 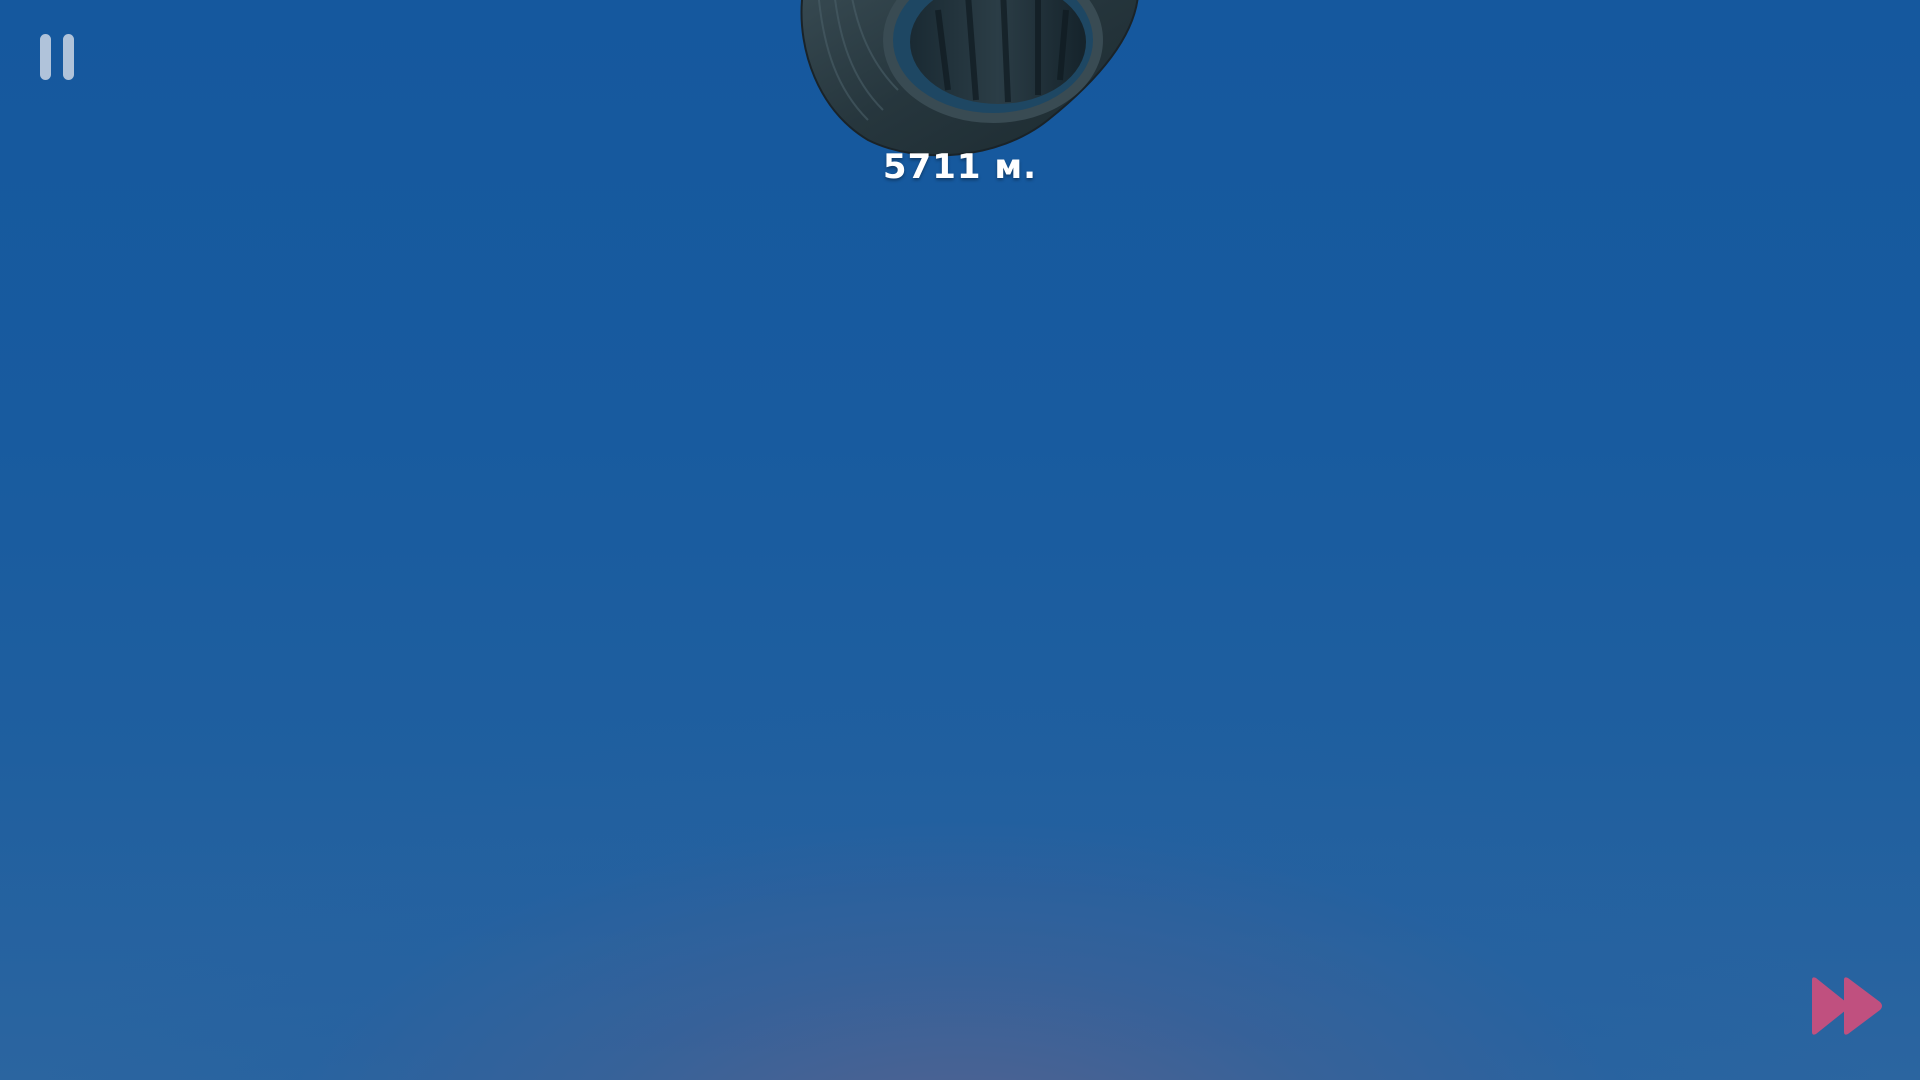 I want to click on fast-forward-button, so click(x=1847, y=1006).